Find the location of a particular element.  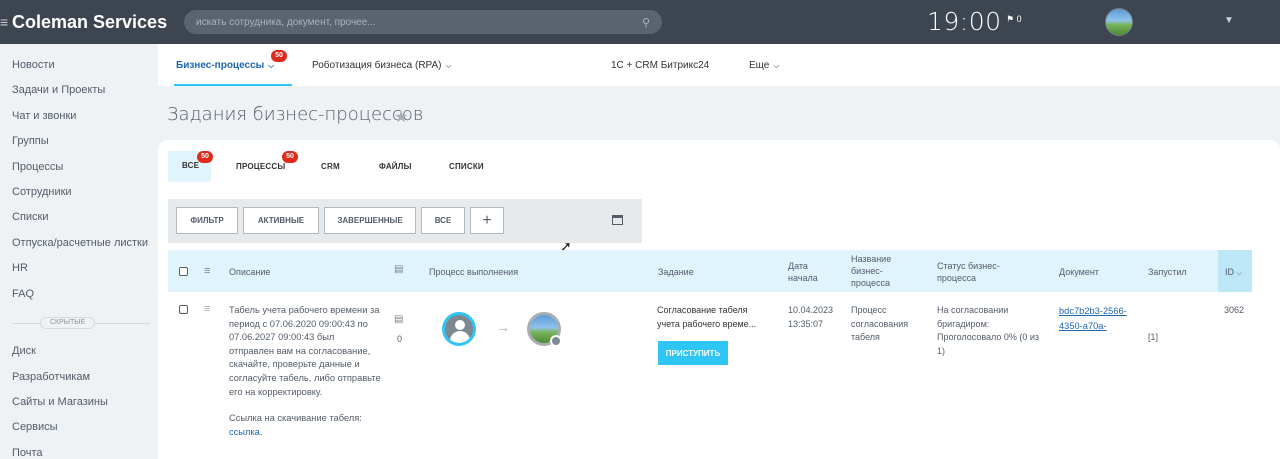

sidebar-item-services: Сервисы is located at coordinates (35, 427).